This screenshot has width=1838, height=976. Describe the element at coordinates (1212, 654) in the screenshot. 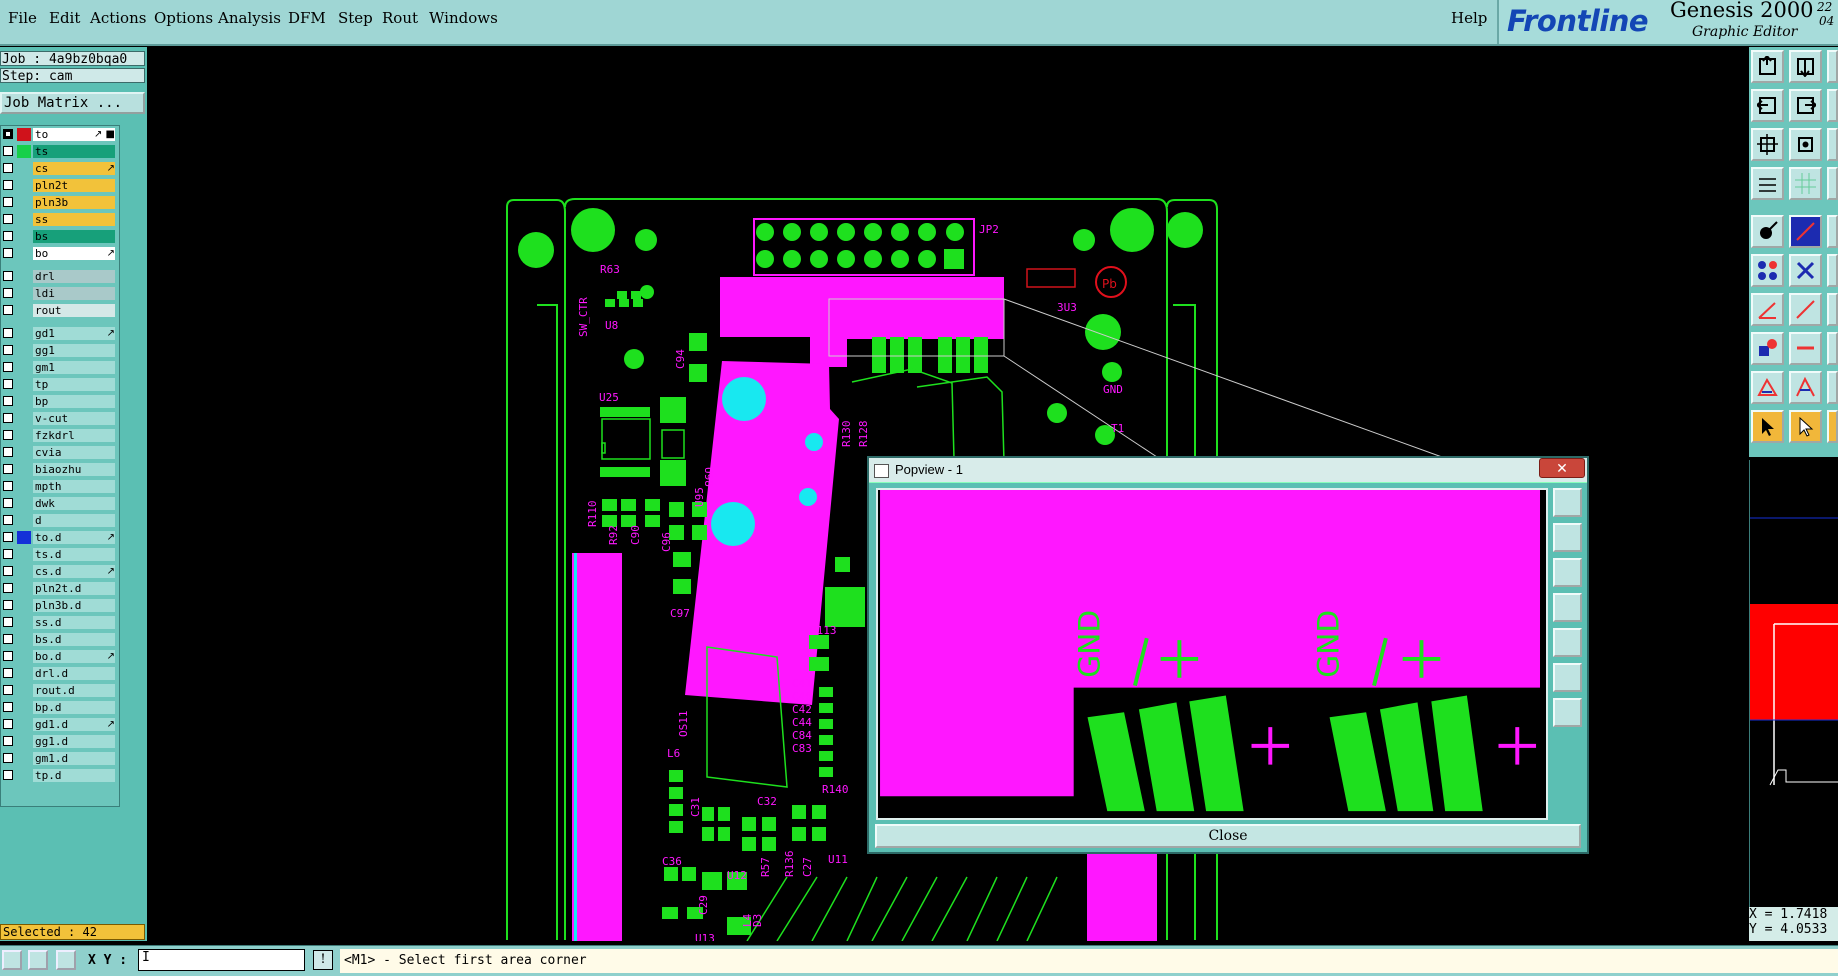

I see `popview-canvas: GND GND` at that location.